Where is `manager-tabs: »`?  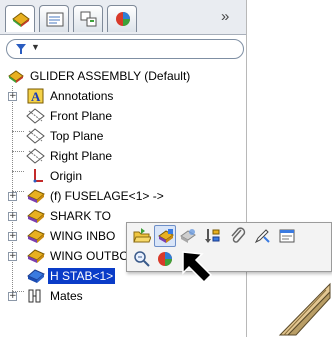 manager-tabs: » is located at coordinates (123, 17).